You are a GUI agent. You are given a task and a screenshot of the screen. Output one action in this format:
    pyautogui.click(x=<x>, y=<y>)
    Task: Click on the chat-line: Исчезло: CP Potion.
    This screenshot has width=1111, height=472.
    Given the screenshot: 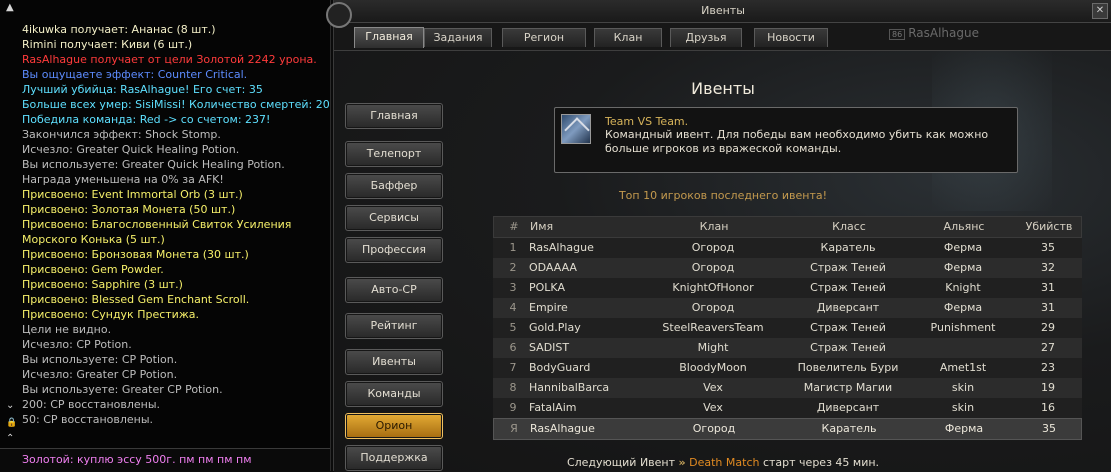 What is the action you would take?
    pyautogui.click(x=77, y=344)
    